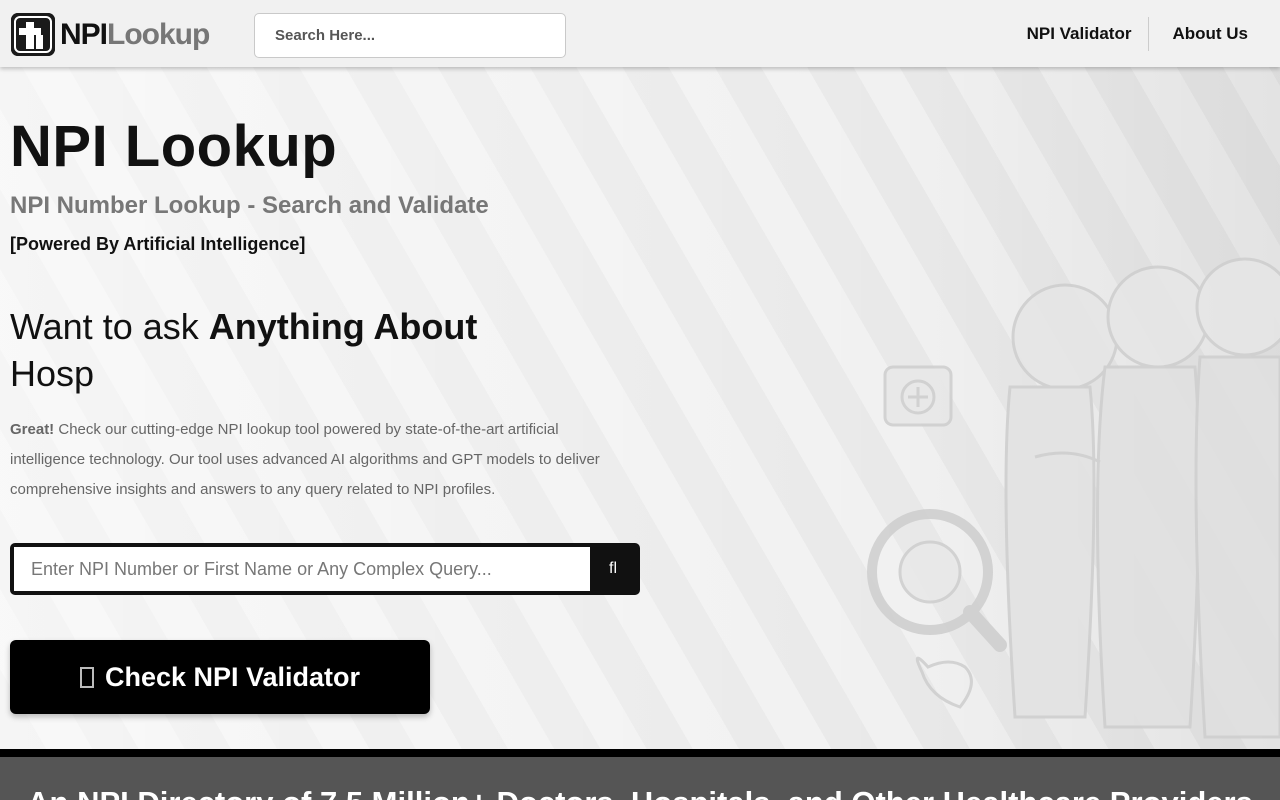  What do you see at coordinates (158, 244) in the screenshot?
I see `powered-by-tagline: [Powered By Artificial Intelligence]` at bounding box center [158, 244].